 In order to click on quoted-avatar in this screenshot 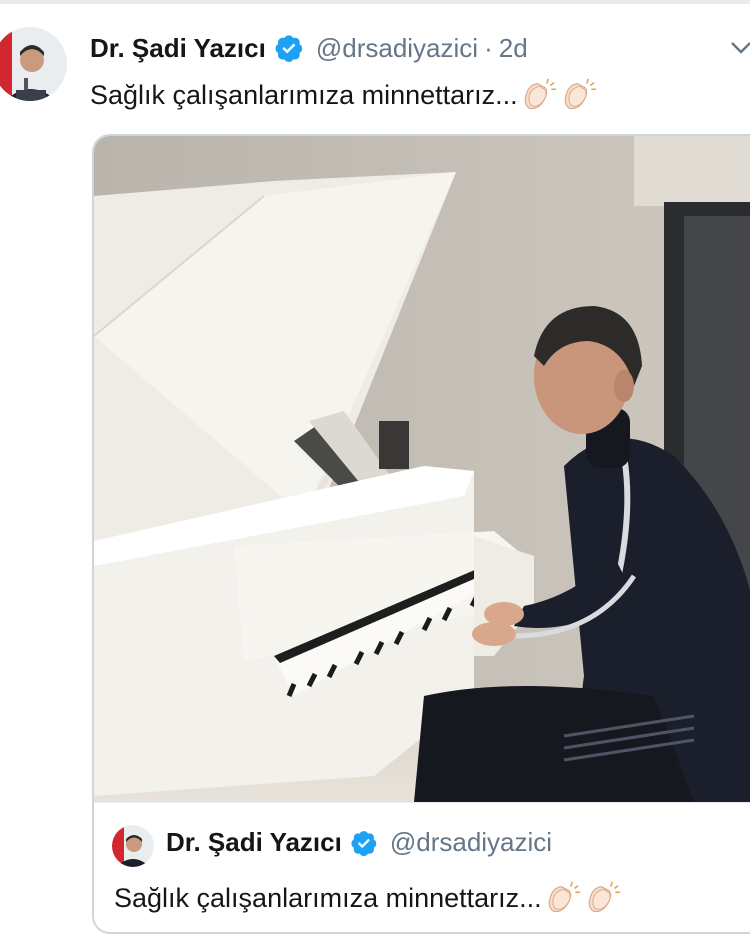, I will do `click(133, 846)`.